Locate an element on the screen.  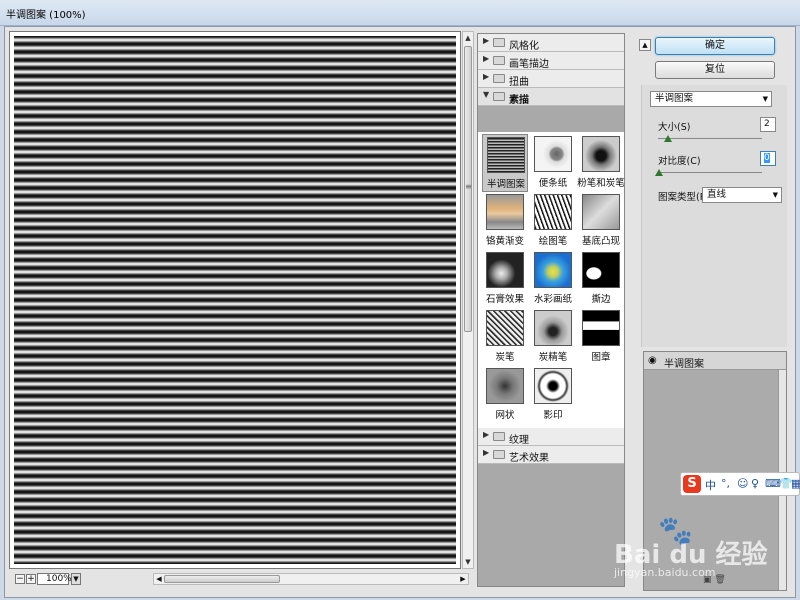
zoom-level-field: 100% is located at coordinates (54, 579).